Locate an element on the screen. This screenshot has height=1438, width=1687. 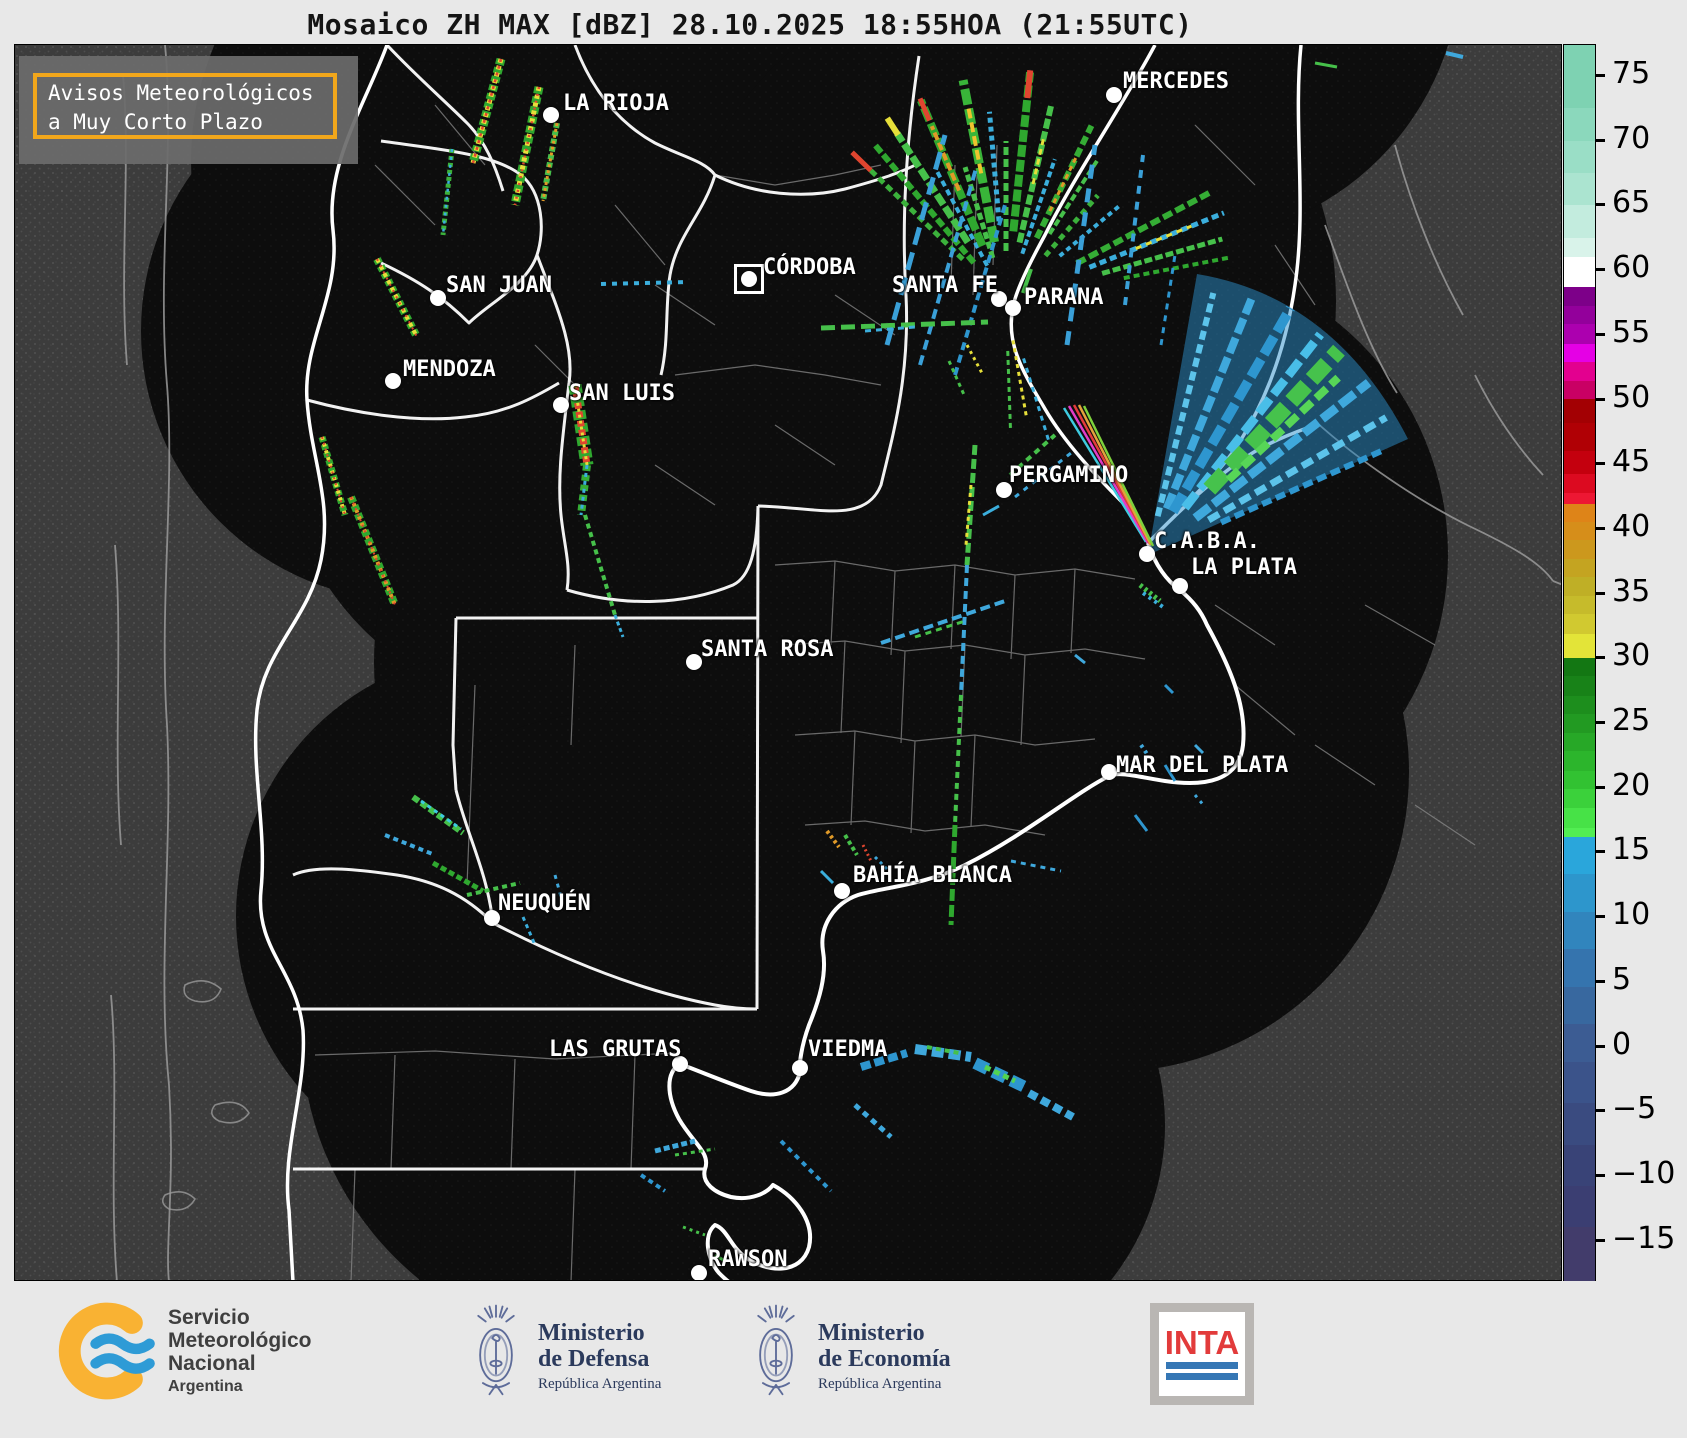
tick-label: 40 is located at coordinates (1631, 527).